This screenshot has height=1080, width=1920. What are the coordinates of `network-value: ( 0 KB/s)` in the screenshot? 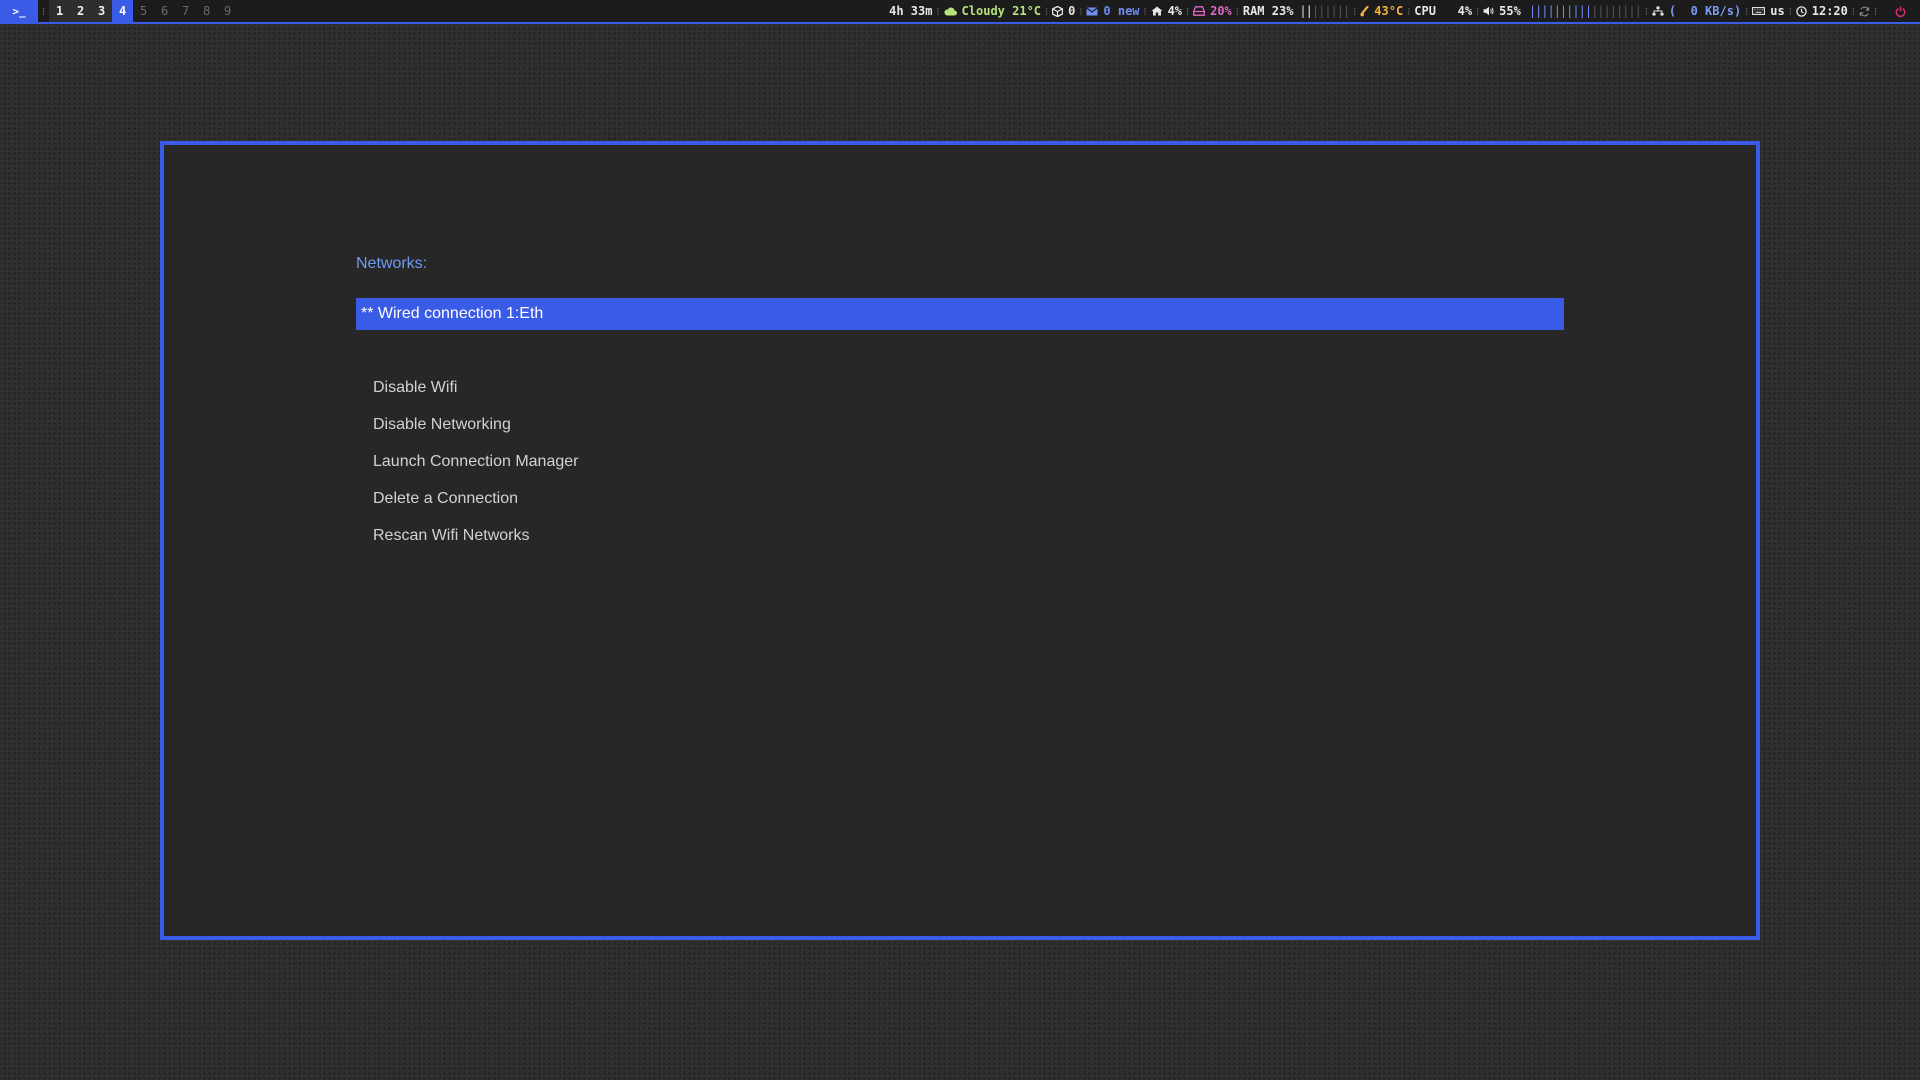 It's located at (1705, 11).